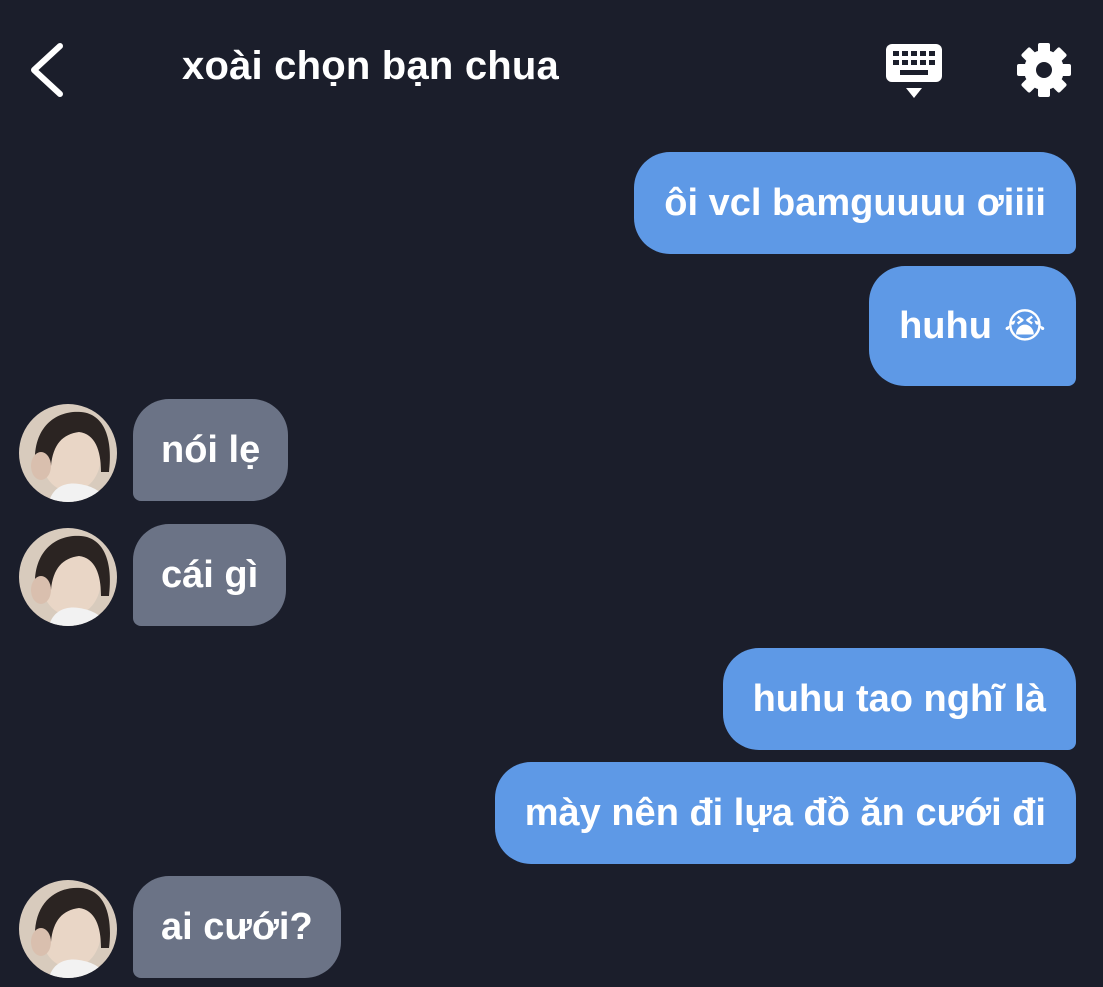  I want to click on incoming-message-bubble: cái gì, so click(210, 575).